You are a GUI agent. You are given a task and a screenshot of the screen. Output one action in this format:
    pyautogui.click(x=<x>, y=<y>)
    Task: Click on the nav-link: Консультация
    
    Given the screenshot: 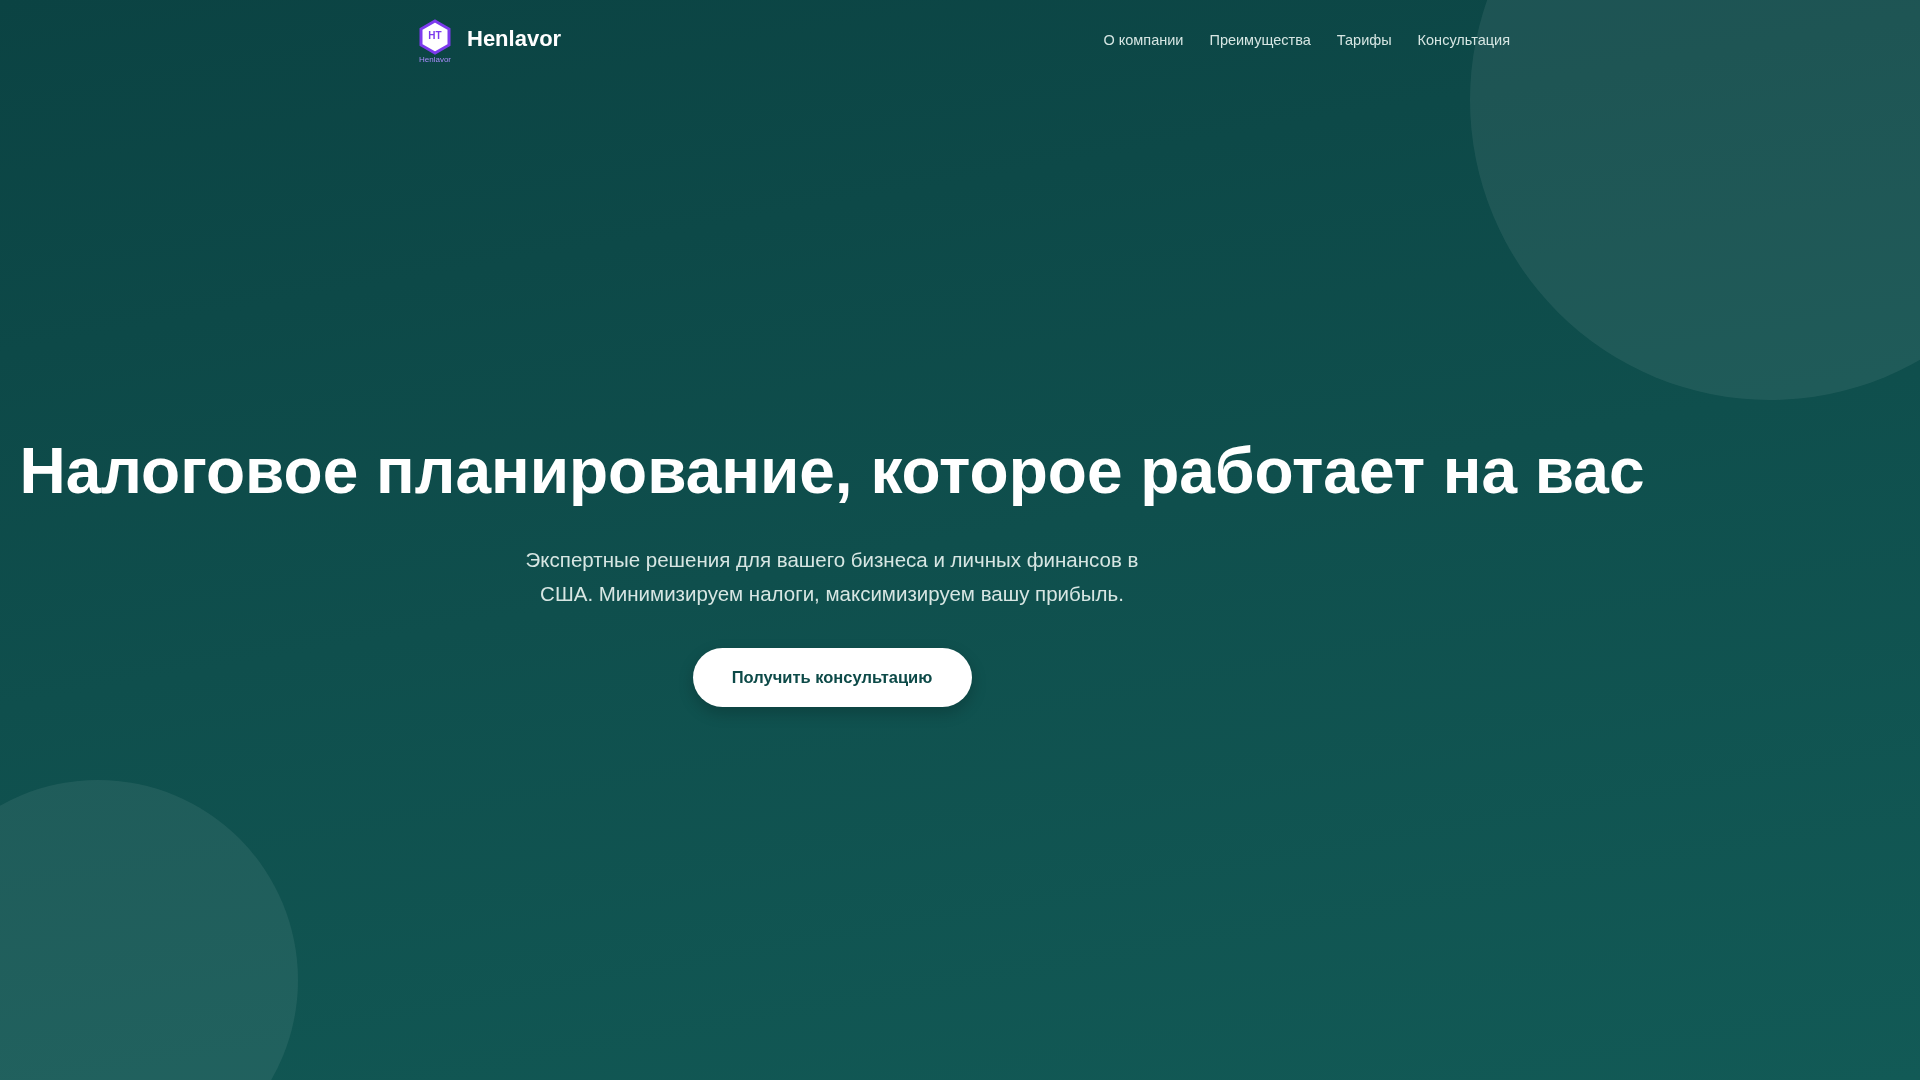 What is the action you would take?
    pyautogui.click(x=1463, y=40)
    